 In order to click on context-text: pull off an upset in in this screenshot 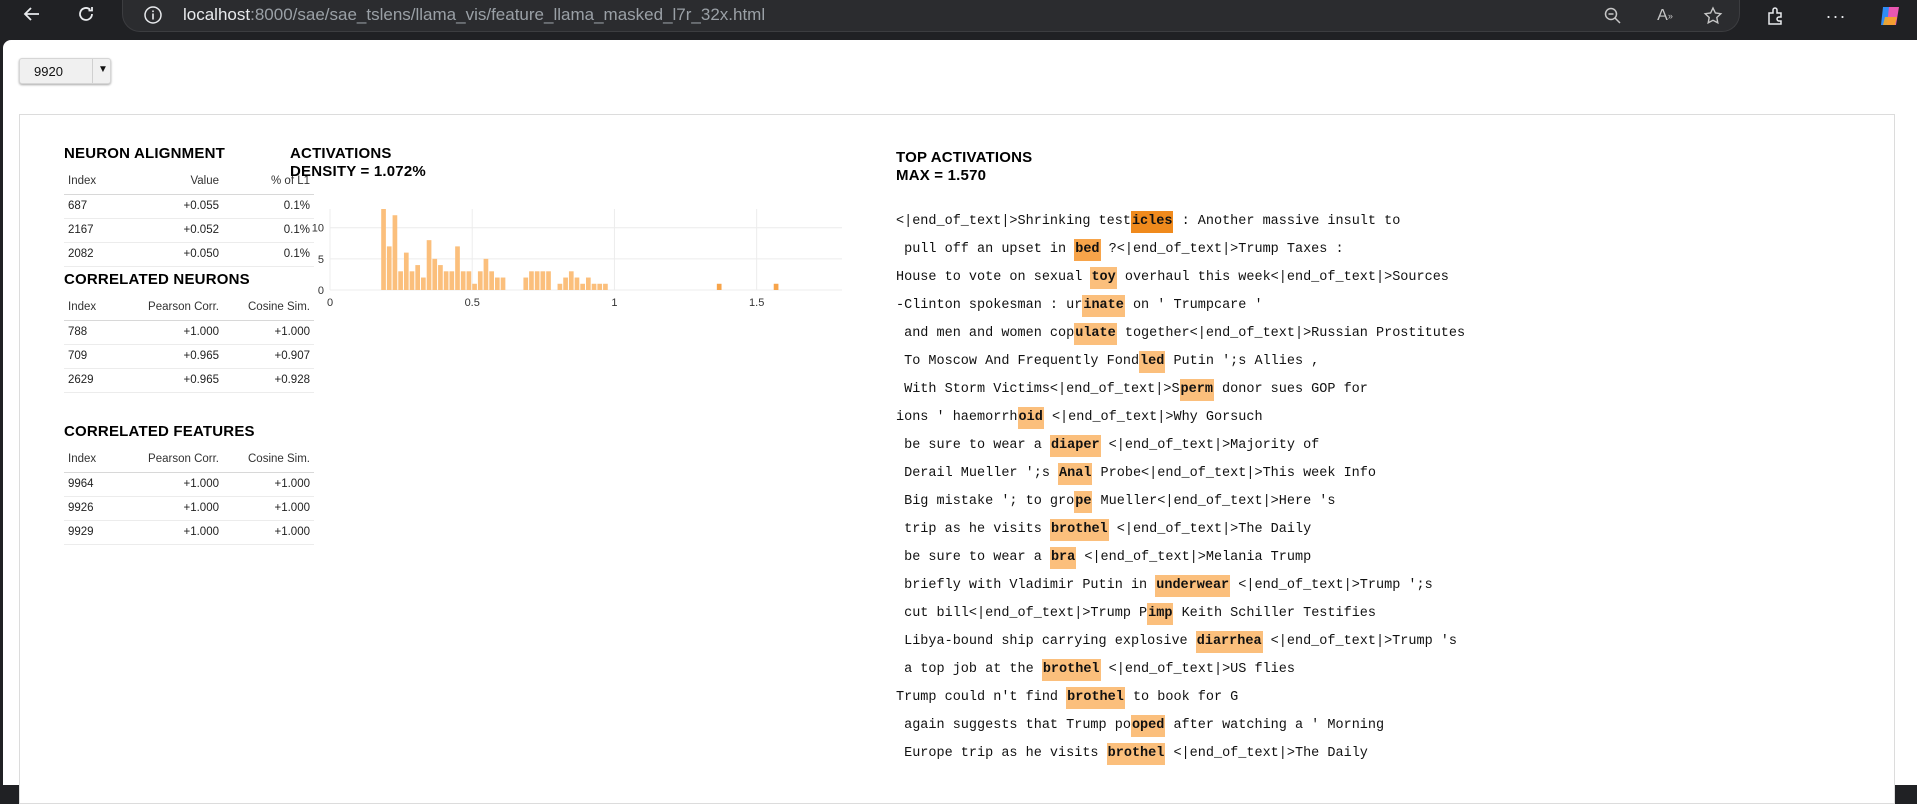, I will do `click(985, 249)`.